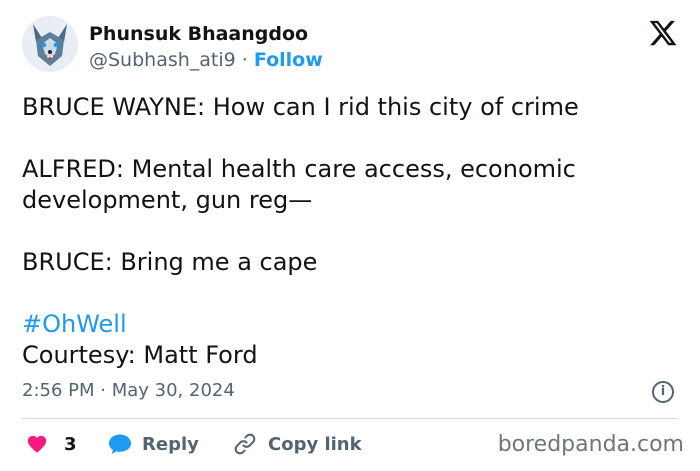 This screenshot has height=471, width=700. What do you see at coordinates (288, 60) in the screenshot?
I see `follow-button: Follow` at bounding box center [288, 60].